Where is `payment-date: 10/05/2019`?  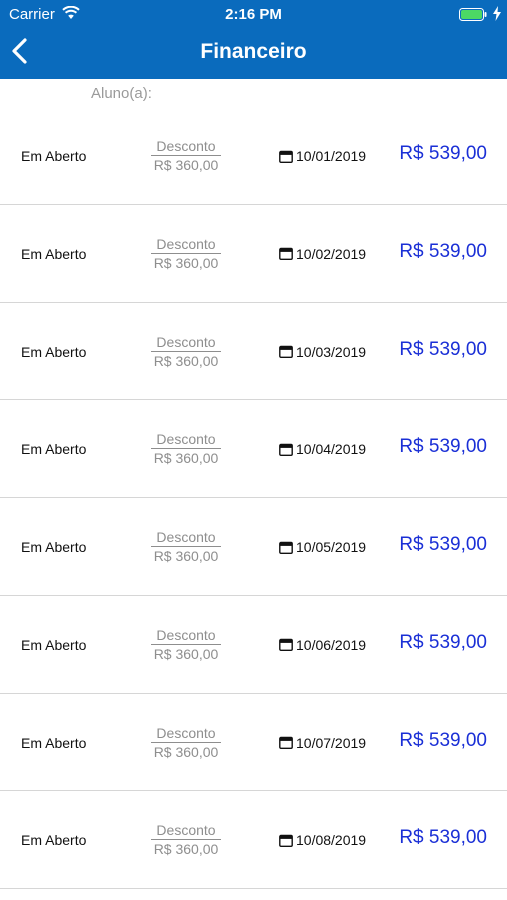
payment-date: 10/05/2019 is located at coordinates (322, 547).